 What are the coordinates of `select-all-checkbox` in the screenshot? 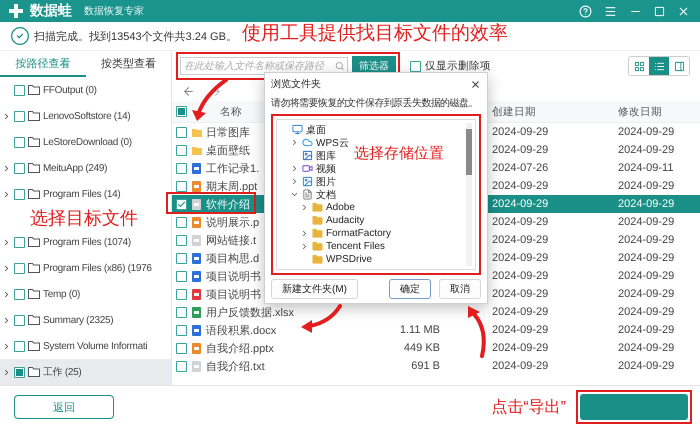 It's located at (181, 111).